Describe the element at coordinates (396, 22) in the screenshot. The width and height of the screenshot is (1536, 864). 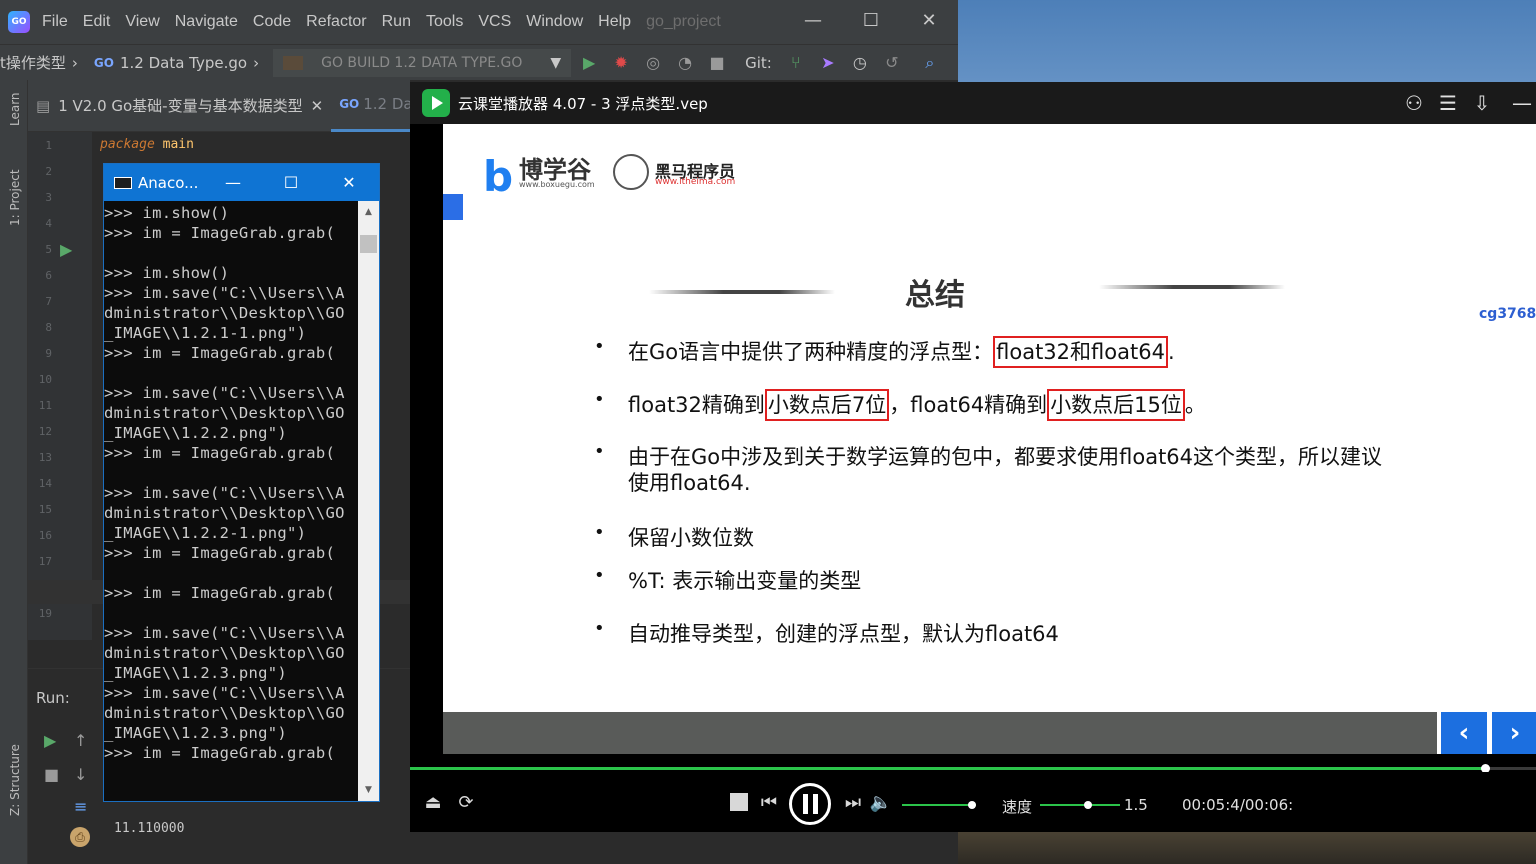
I see `menu-run: Run` at that location.